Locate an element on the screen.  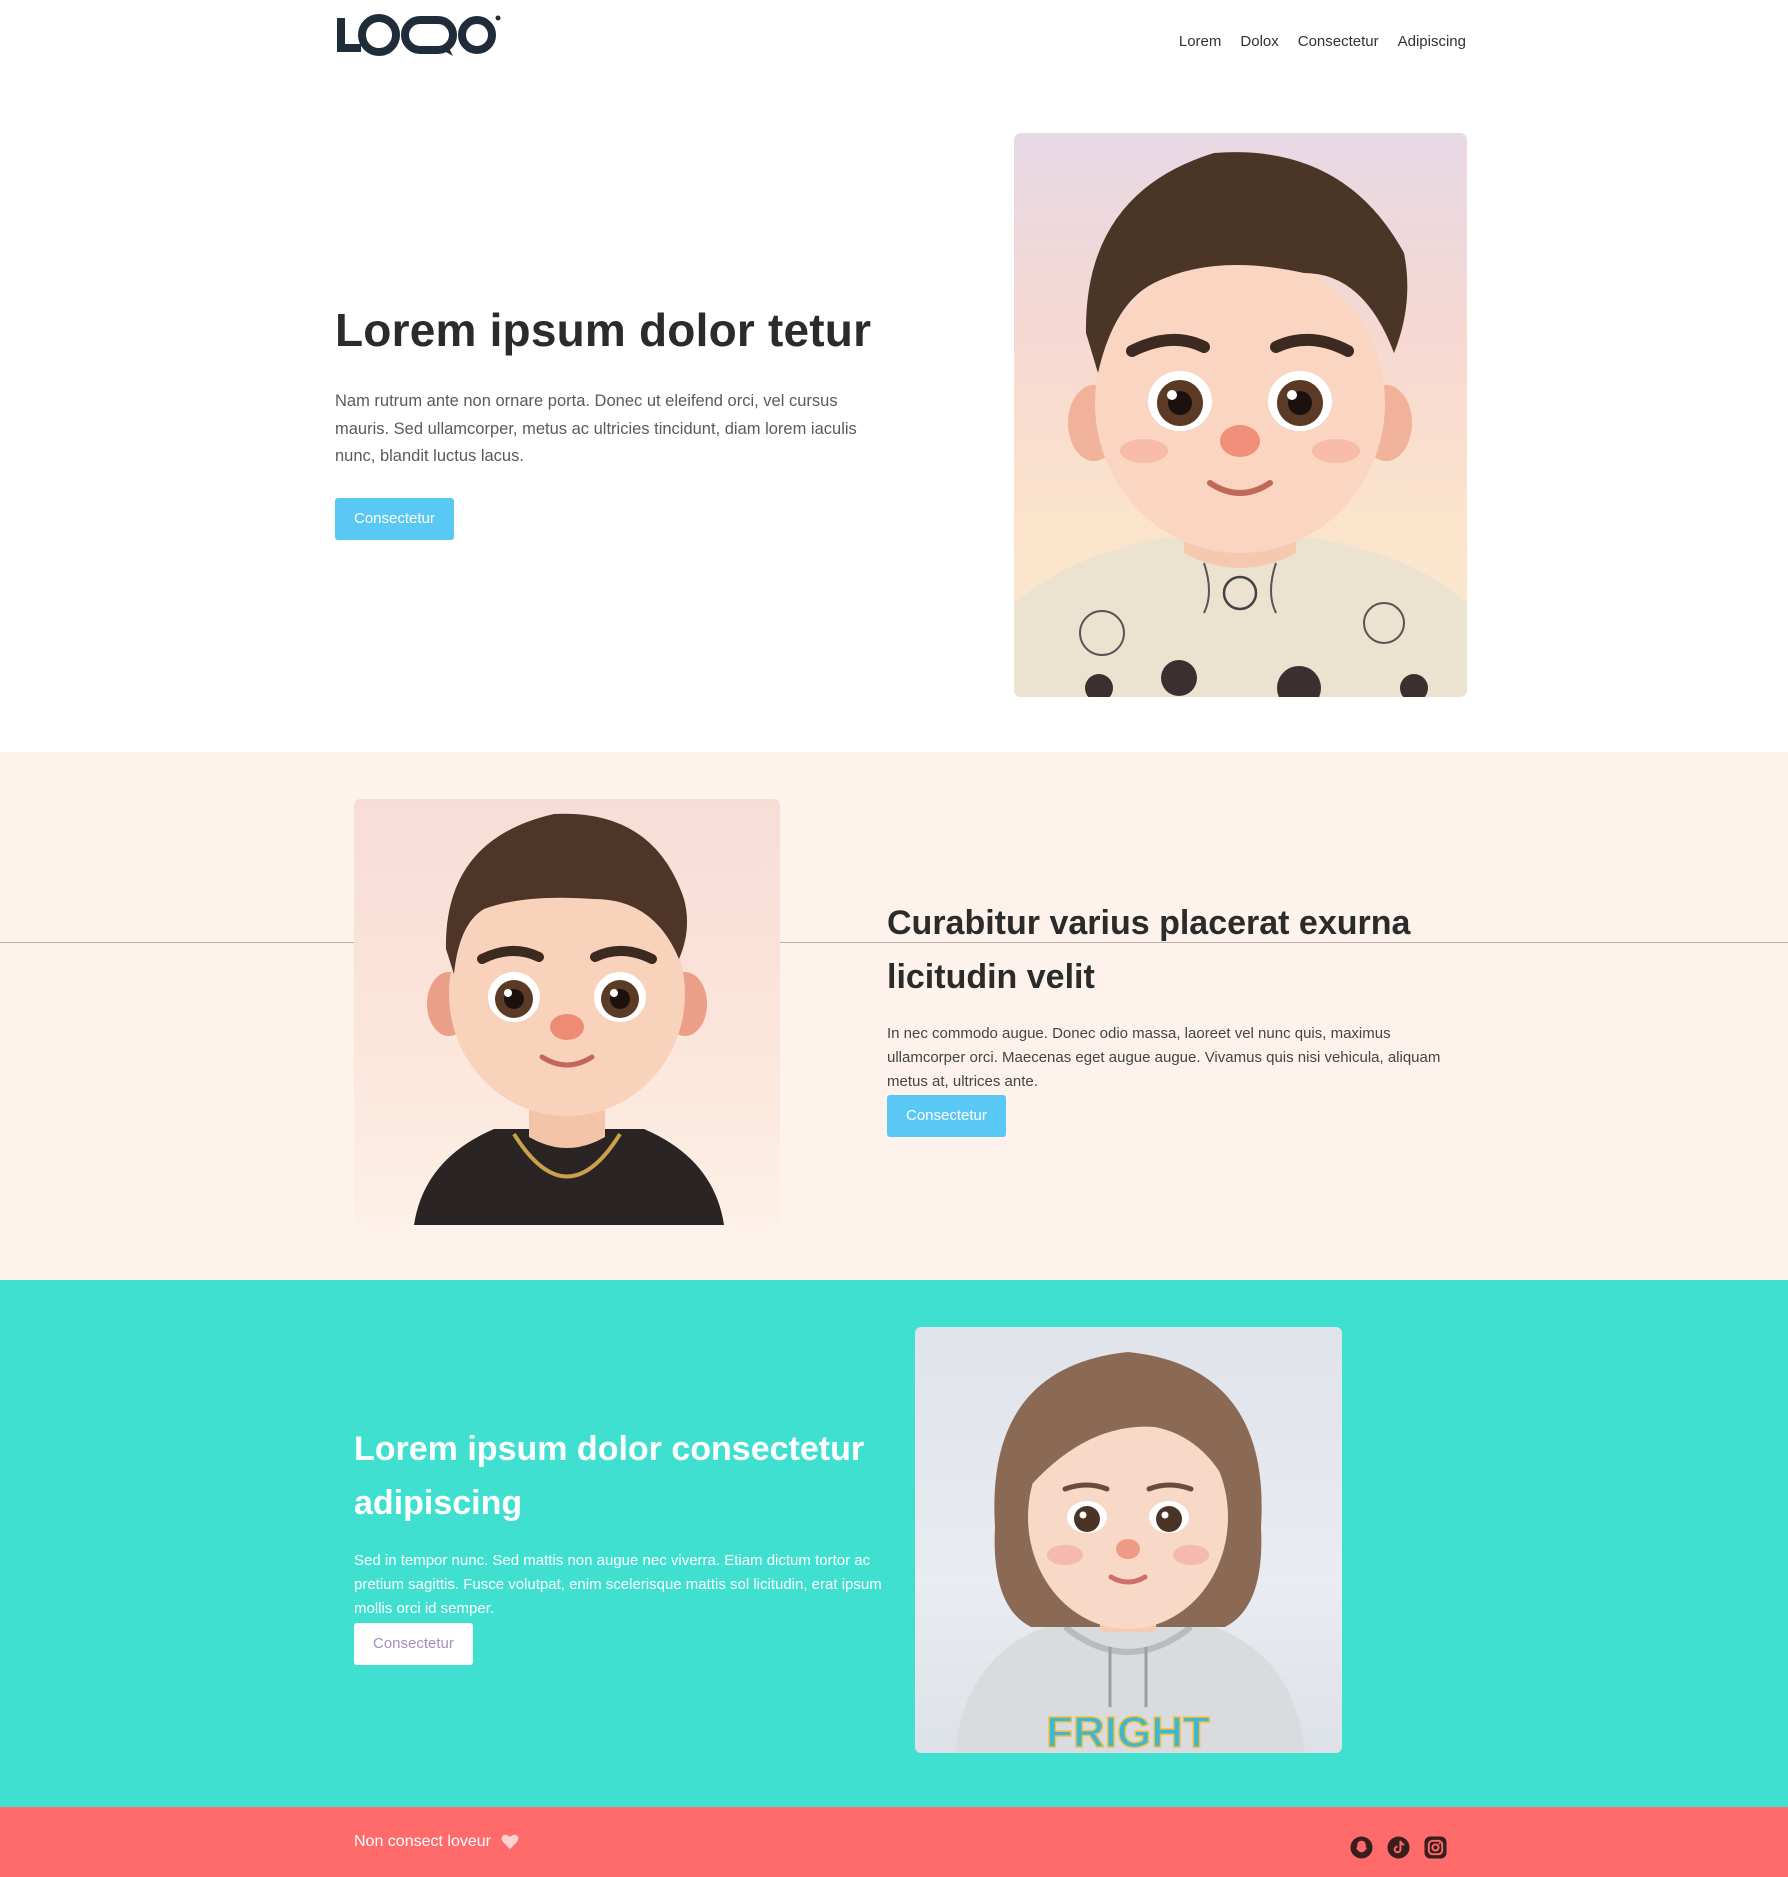
highlight-cta-button: Consectetur is located at coordinates (413, 1644).